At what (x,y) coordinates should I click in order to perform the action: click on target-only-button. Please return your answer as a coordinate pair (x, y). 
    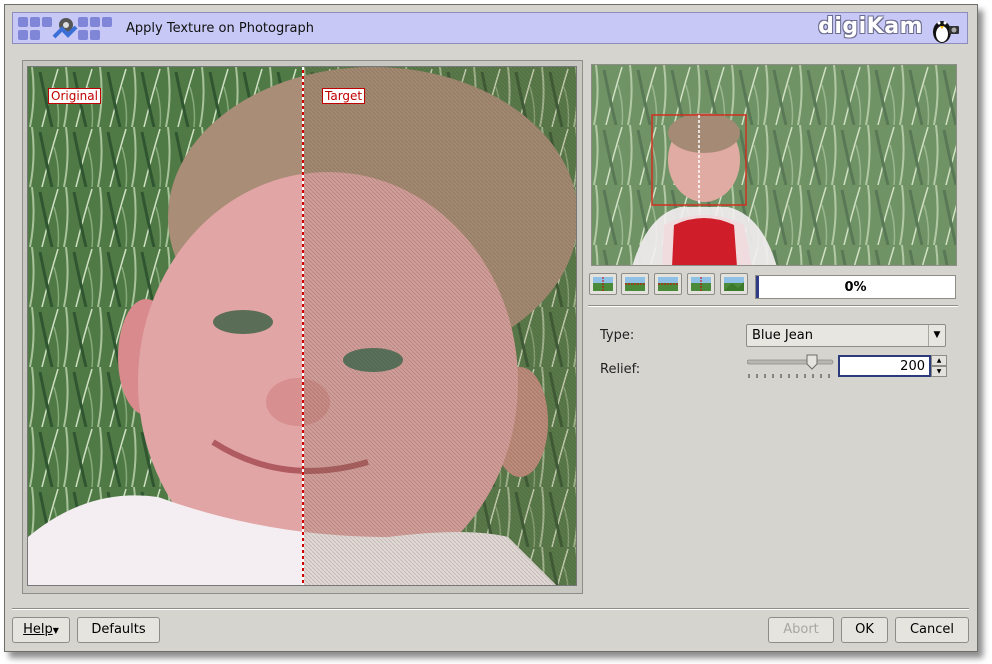
    Looking at the image, I should click on (734, 284).